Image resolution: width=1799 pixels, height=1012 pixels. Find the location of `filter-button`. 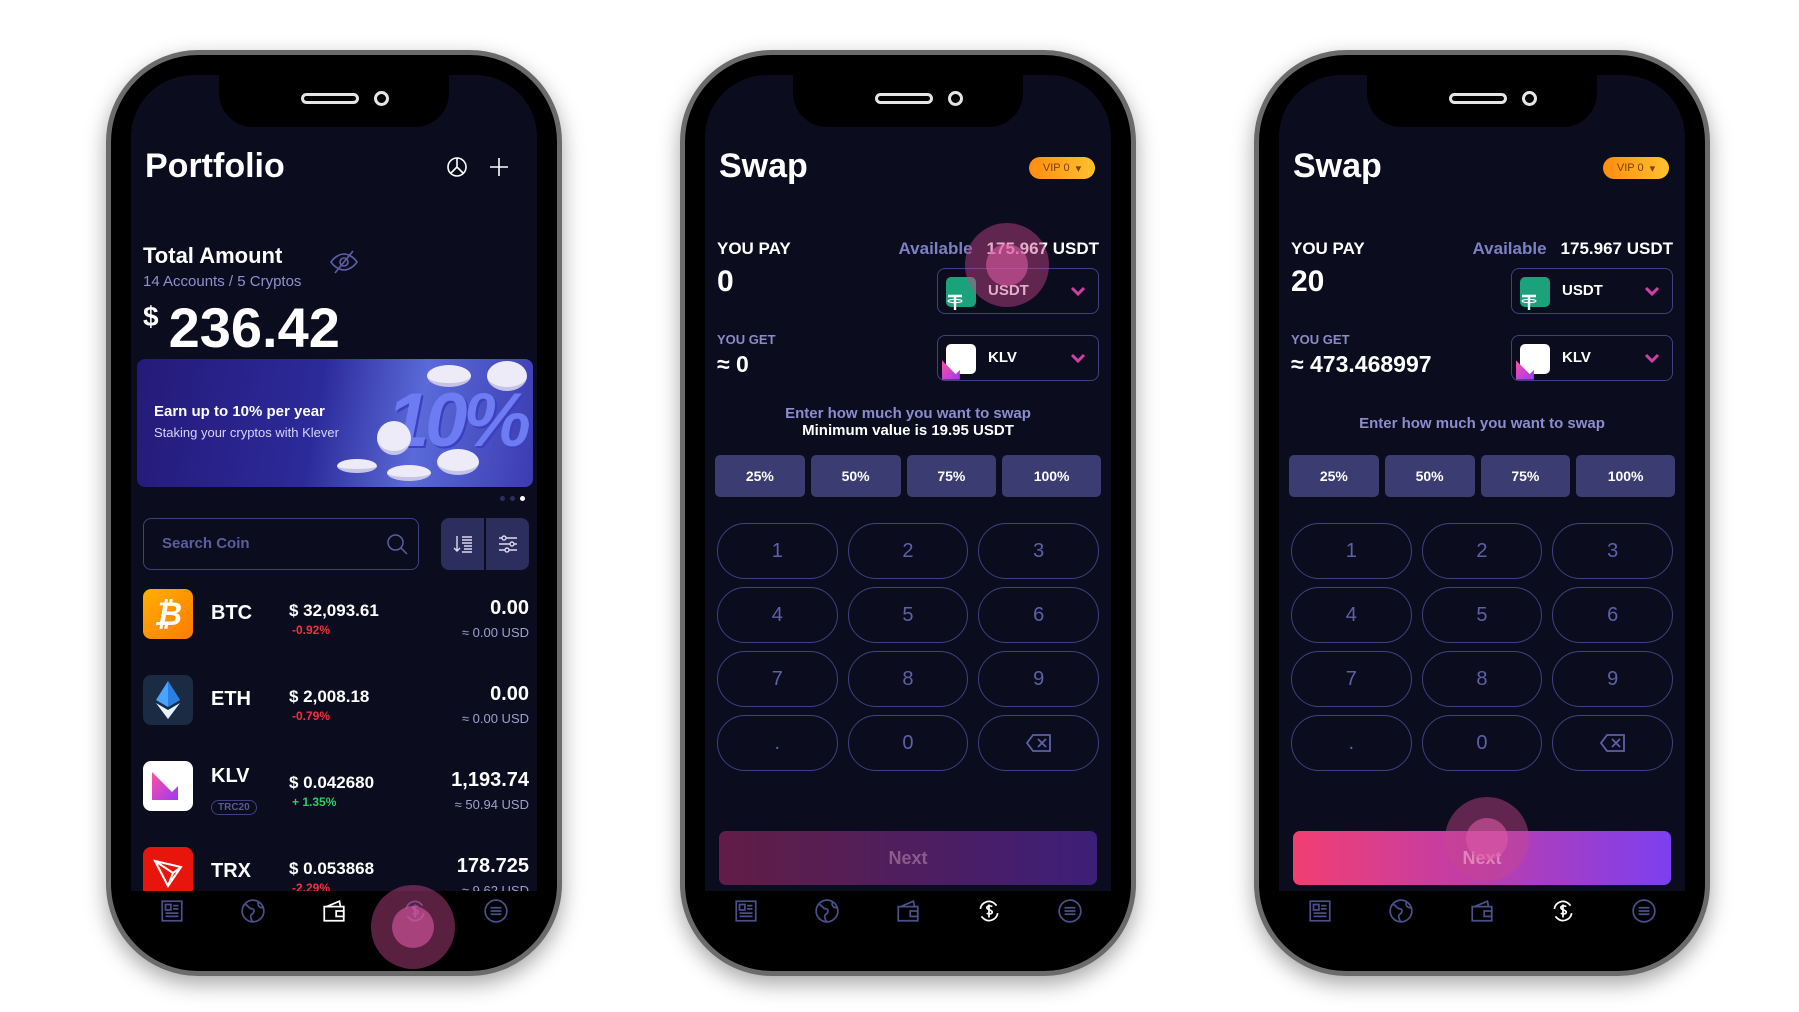

filter-button is located at coordinates (507, 544).